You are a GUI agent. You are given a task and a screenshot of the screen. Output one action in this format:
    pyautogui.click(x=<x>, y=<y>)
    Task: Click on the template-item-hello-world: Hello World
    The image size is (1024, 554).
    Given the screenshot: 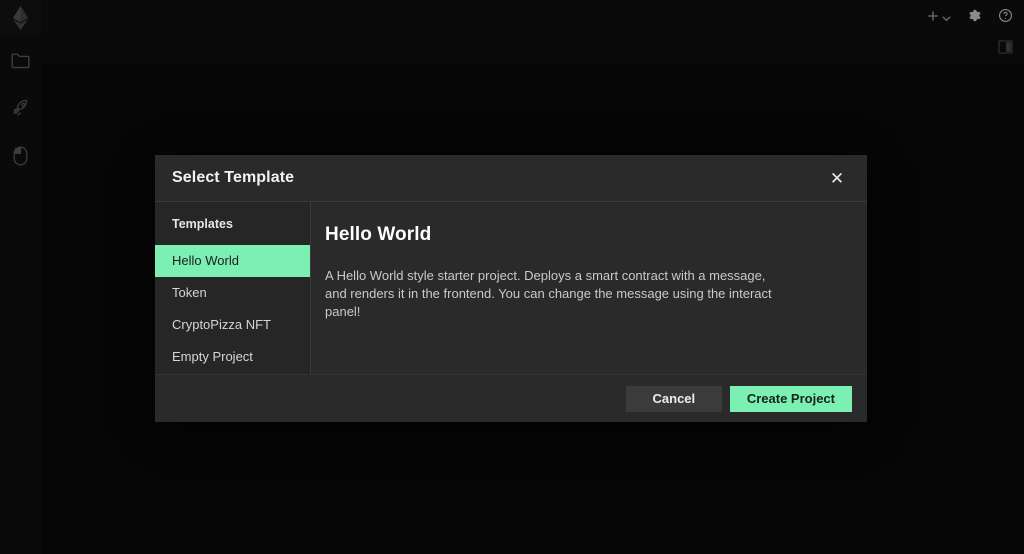 What is the action you would take?
    pyautogui.click(x=232, y=261)
    